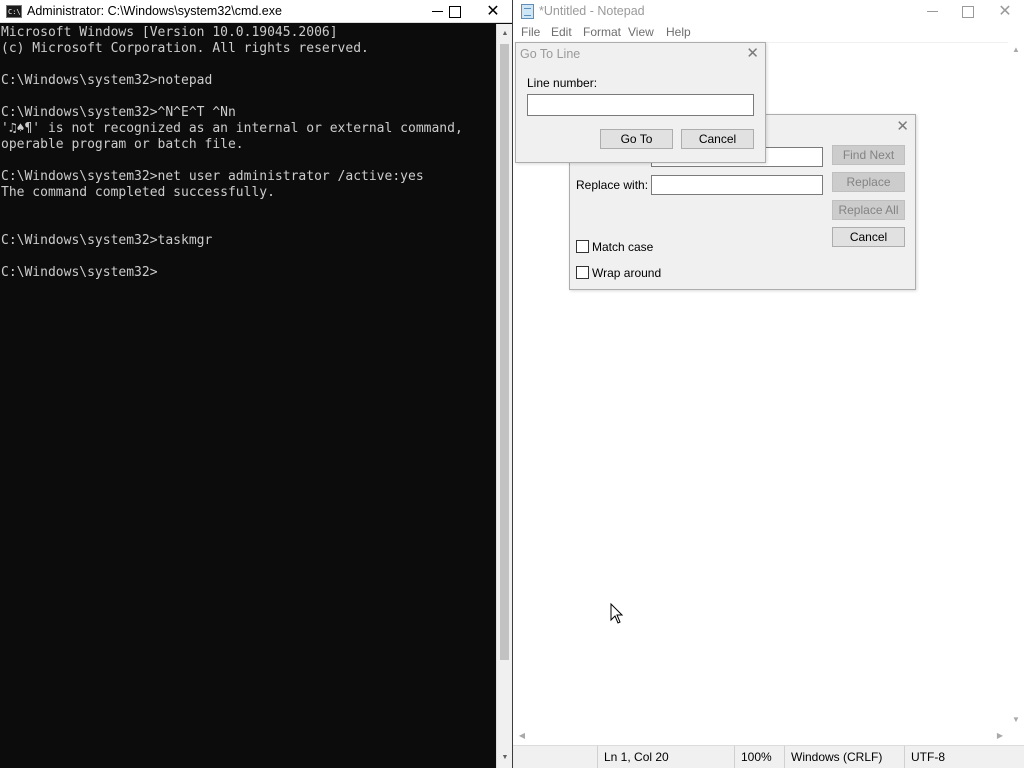 This screenshot has height=768, width=1024. What do you see at coordinates (592, 11) in the screenshot?
I see `notepad-window-title: *Untitled - Notepad` at bounding box center [592, 11].